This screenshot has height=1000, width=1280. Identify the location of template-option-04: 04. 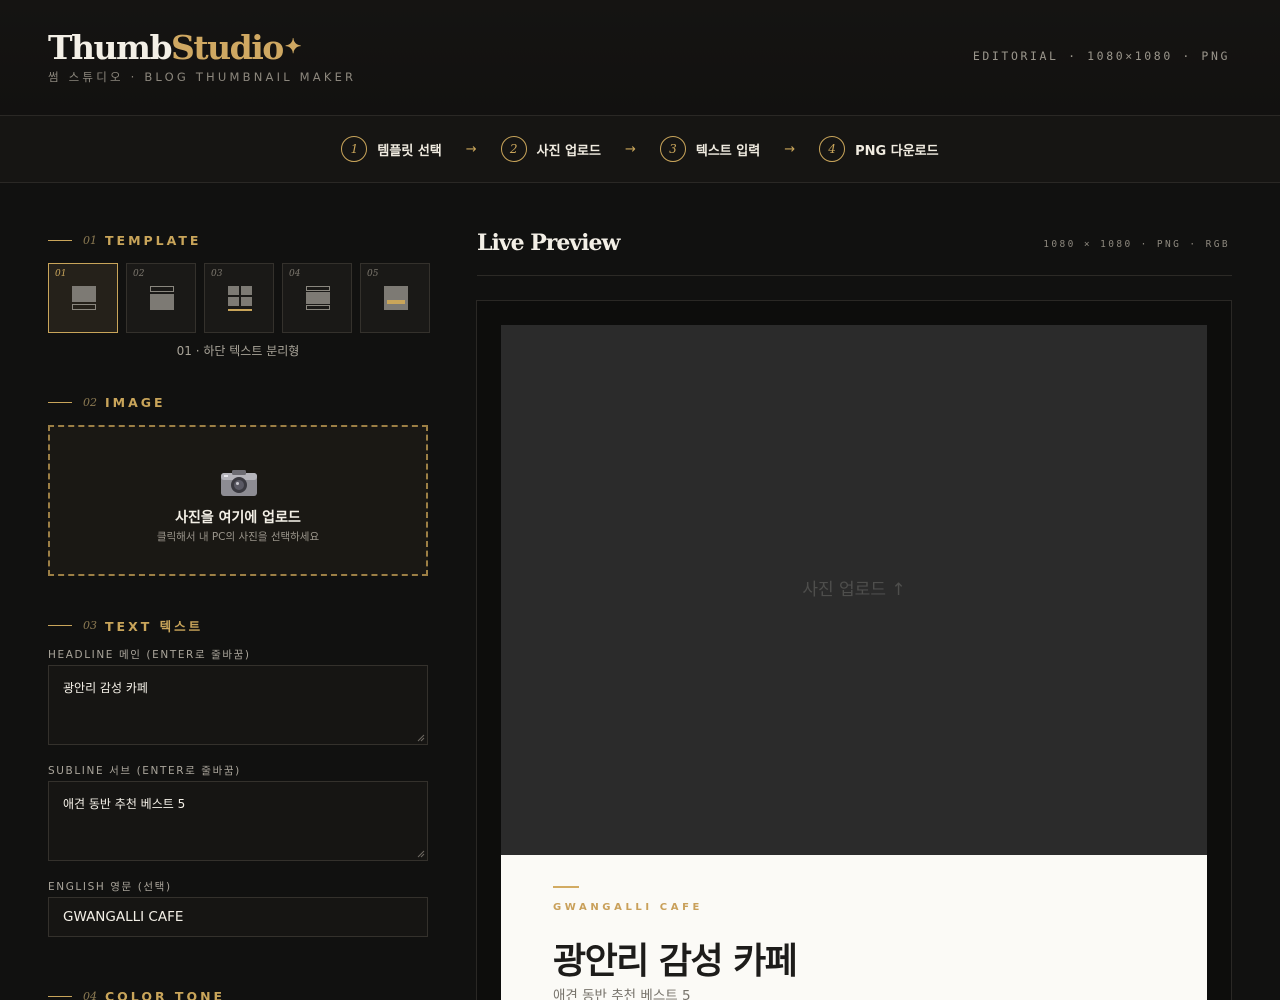
(317, 298).